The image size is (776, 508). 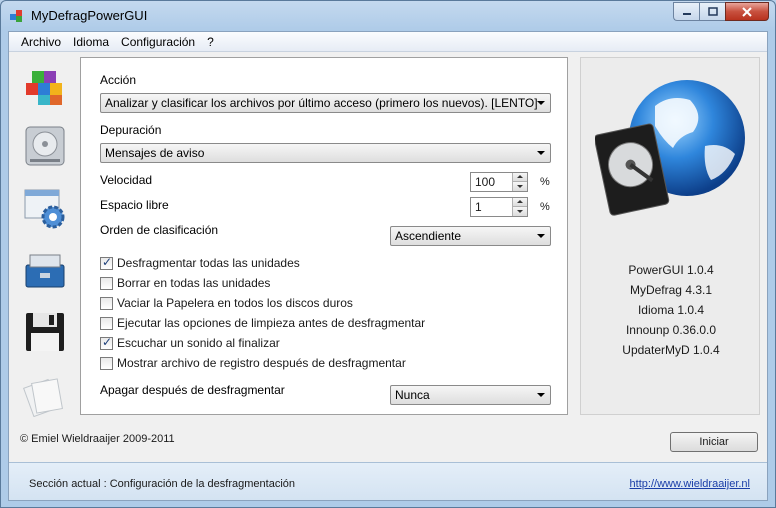 What do you see at coordinates (106, 323) in the screenshot?
I see `checkbox-cleanup` at bounding box center [106, 323].